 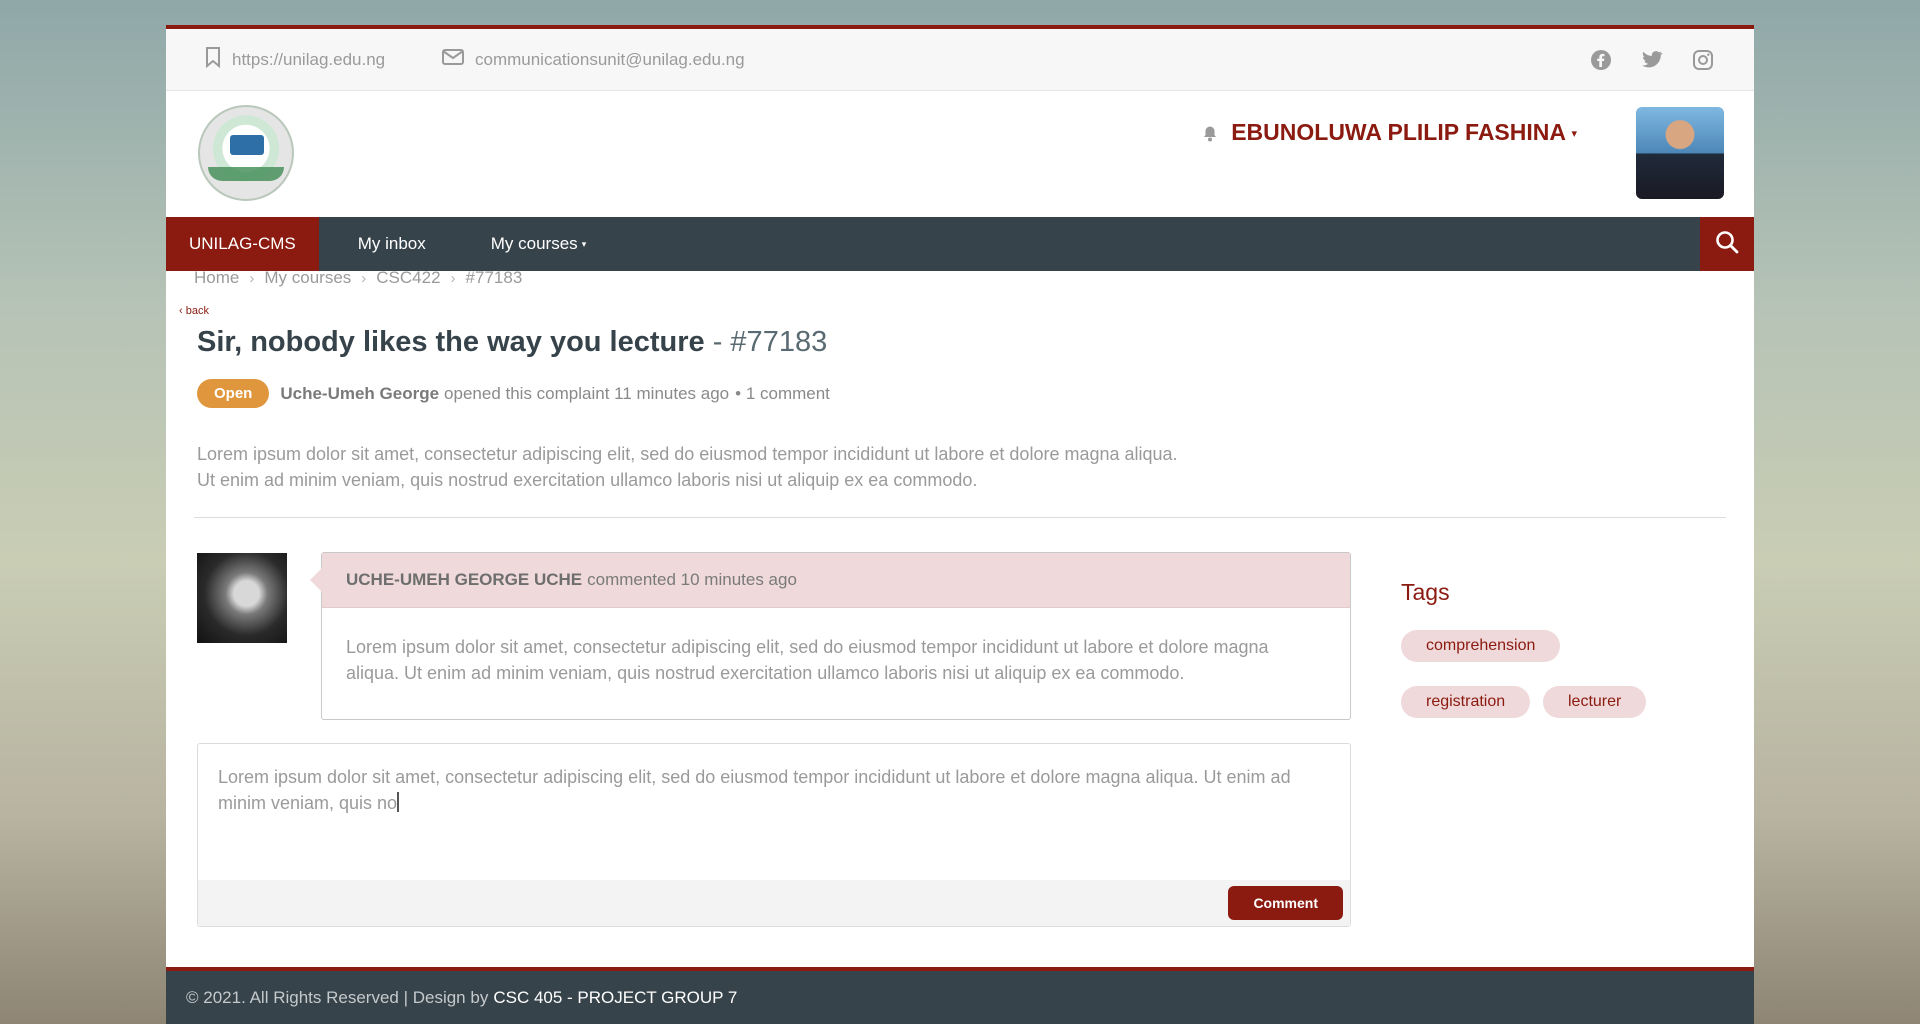 What do you see at coordinates (1210, 135) in the screenshot?
I see `bell-icon` at bounding box center [1210, 135].